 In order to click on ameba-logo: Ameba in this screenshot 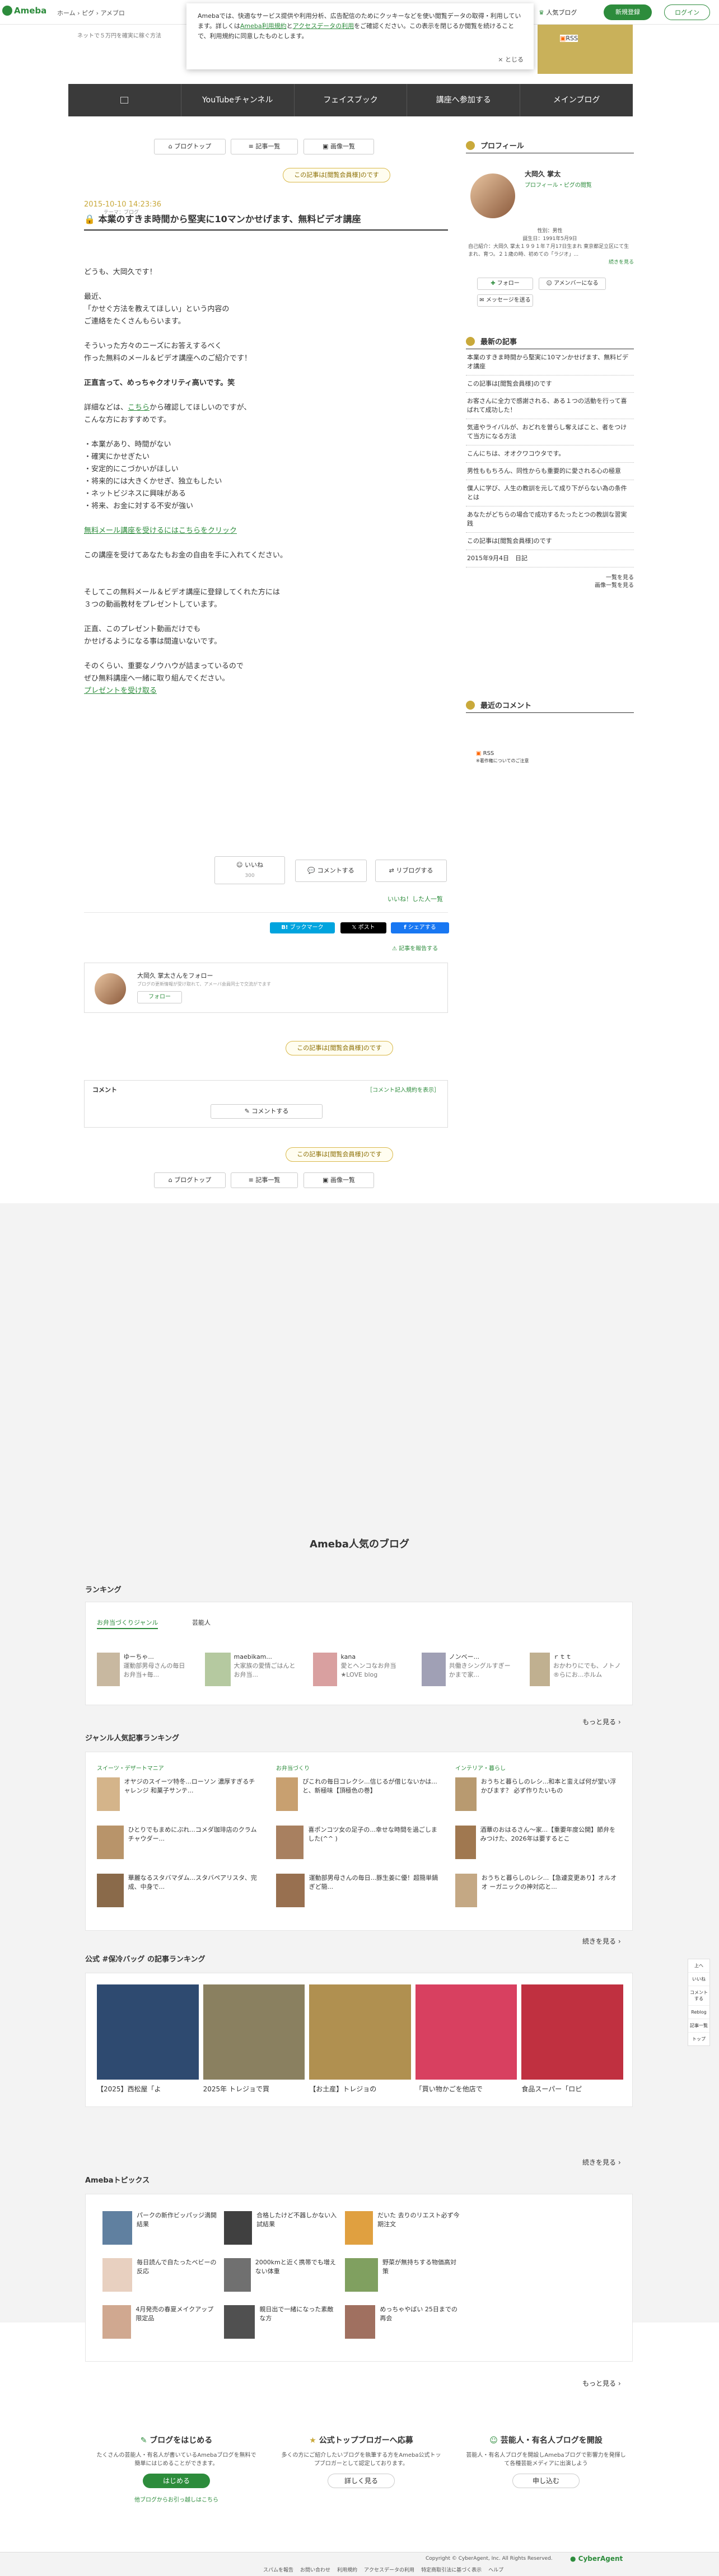, I will do `click(24, 11)`.